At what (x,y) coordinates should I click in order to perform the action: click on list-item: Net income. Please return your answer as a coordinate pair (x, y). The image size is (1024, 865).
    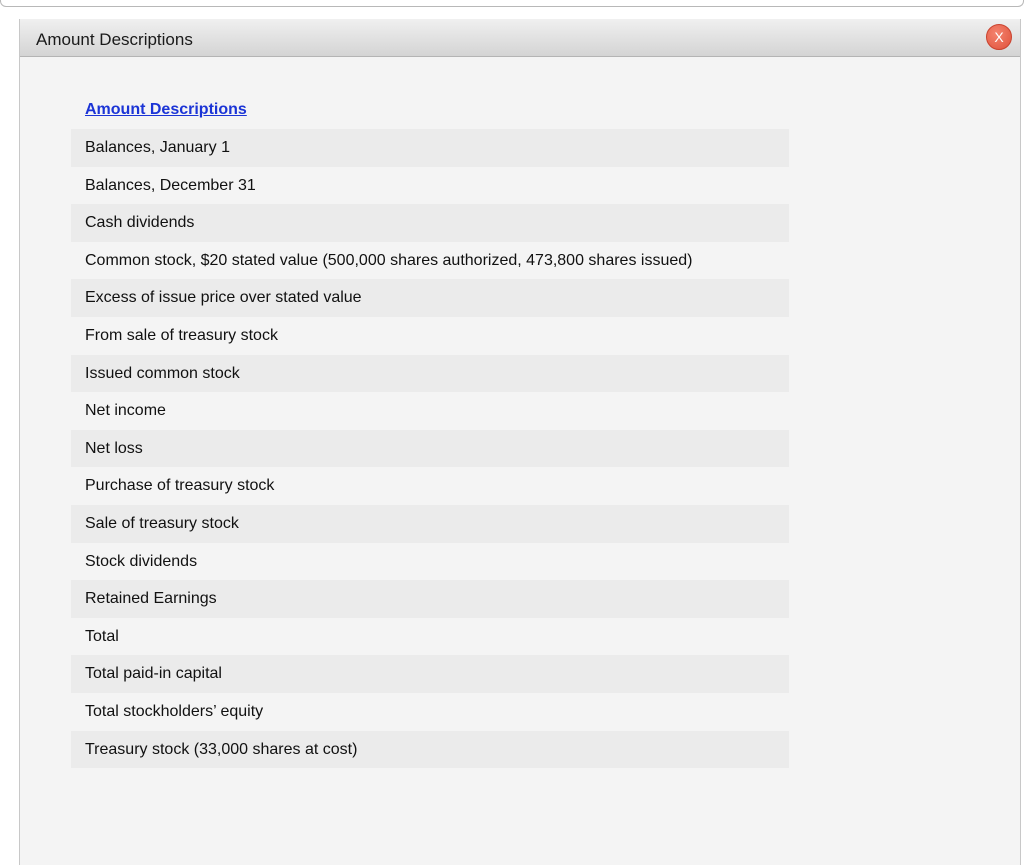
    Looking at the image, I should click on (430, 411).